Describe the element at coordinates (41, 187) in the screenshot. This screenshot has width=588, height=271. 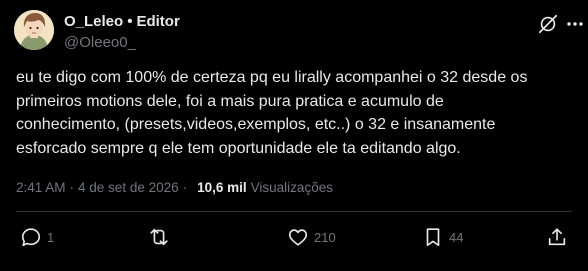
I see `post-time: 2:41 AM` at that location.